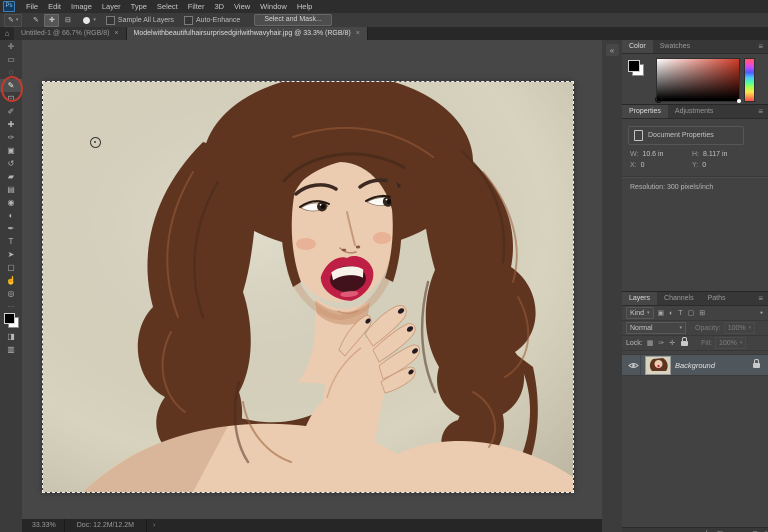 Image resolution: width=768 pixels, height=532 pixels. I want to click on filter-toggle-icon: ●, so click(761, 313).